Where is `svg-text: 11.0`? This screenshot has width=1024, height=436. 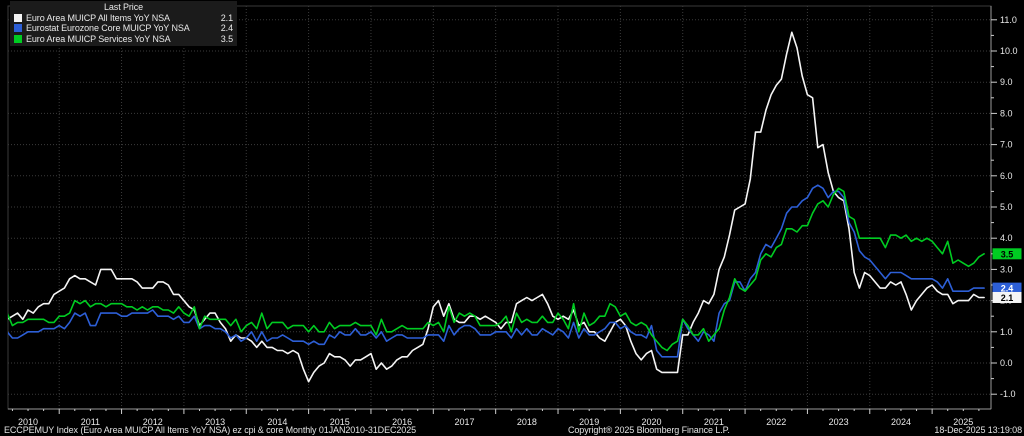 svg-text: 11.0 is located at coordinates (1008, 20).